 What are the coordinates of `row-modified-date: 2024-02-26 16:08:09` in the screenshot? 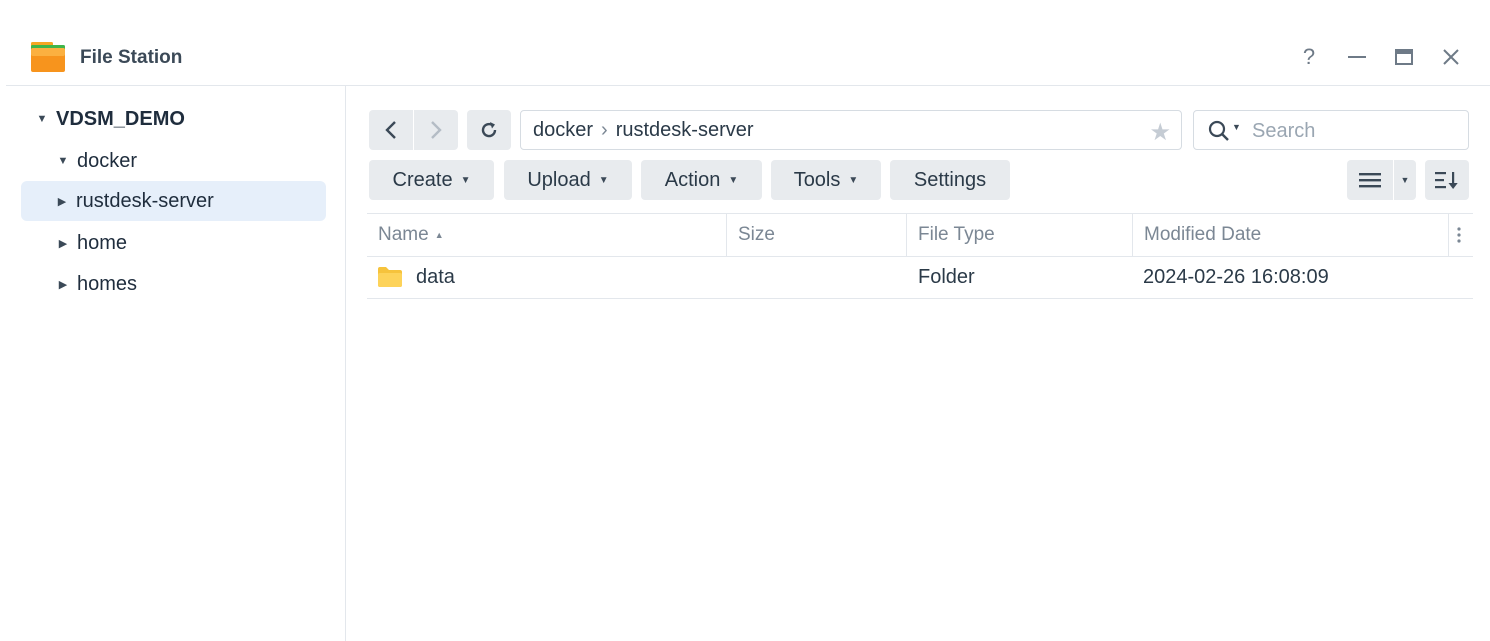 It's located at (1236, 276).